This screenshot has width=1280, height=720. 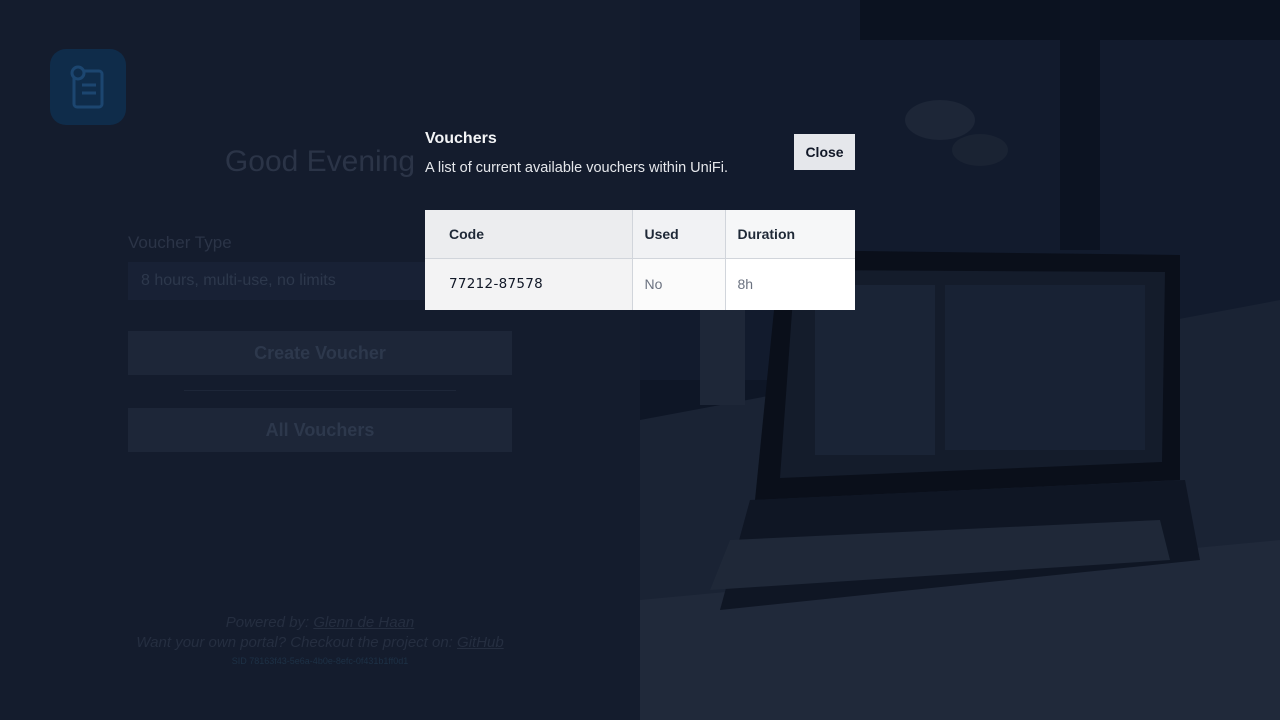 What do you see at coordinates (679, 284) in the screenshot?
I see `voucher-used-cell: No` at bounding box center [679, 284].